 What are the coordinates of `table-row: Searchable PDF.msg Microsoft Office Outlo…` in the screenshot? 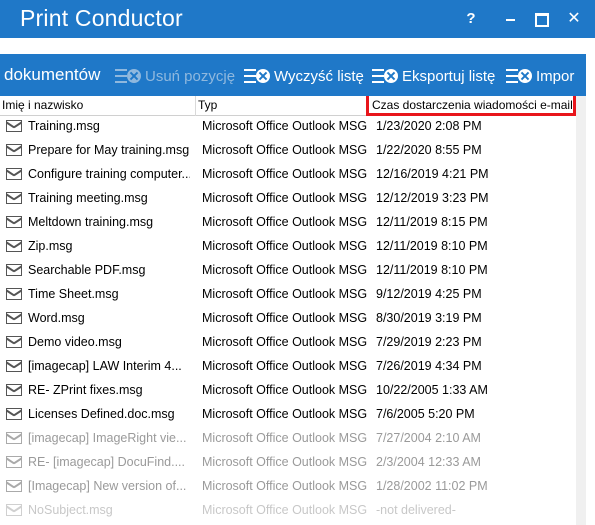 It's located at (288, 272).